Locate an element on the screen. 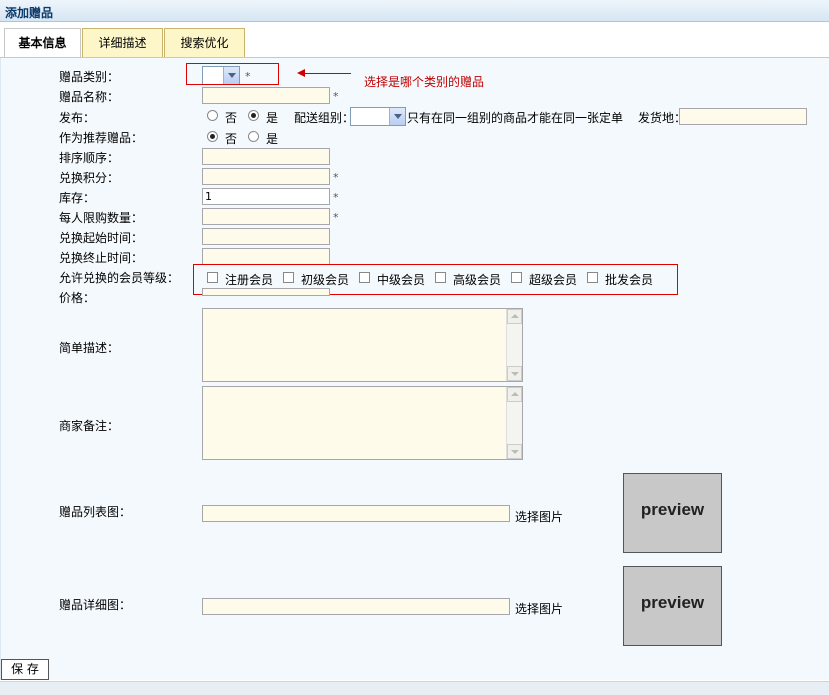 The width and height of the screenshot is (829, 695). level-label: 批发会员 is located at coordinates (629, 280).